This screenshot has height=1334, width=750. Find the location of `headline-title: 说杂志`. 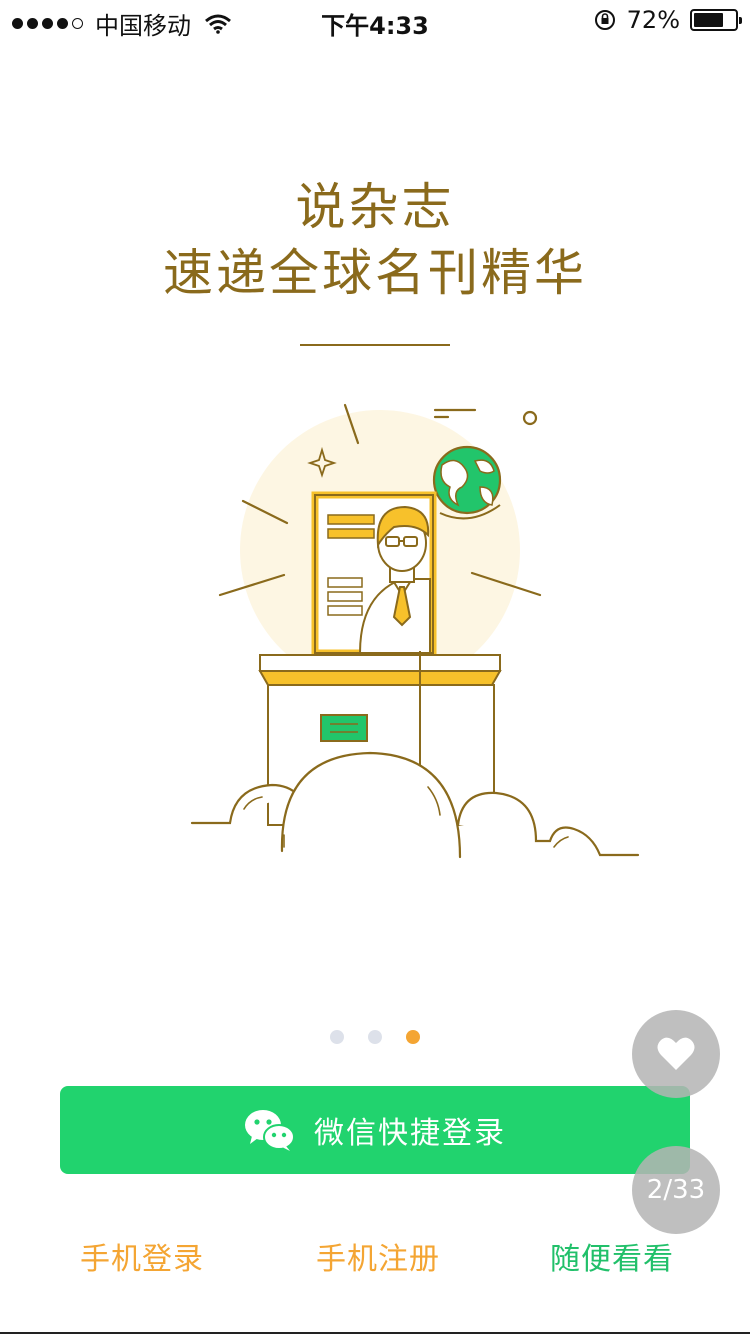

headline-title: 说杂志 is located at coordinates (375, 207).